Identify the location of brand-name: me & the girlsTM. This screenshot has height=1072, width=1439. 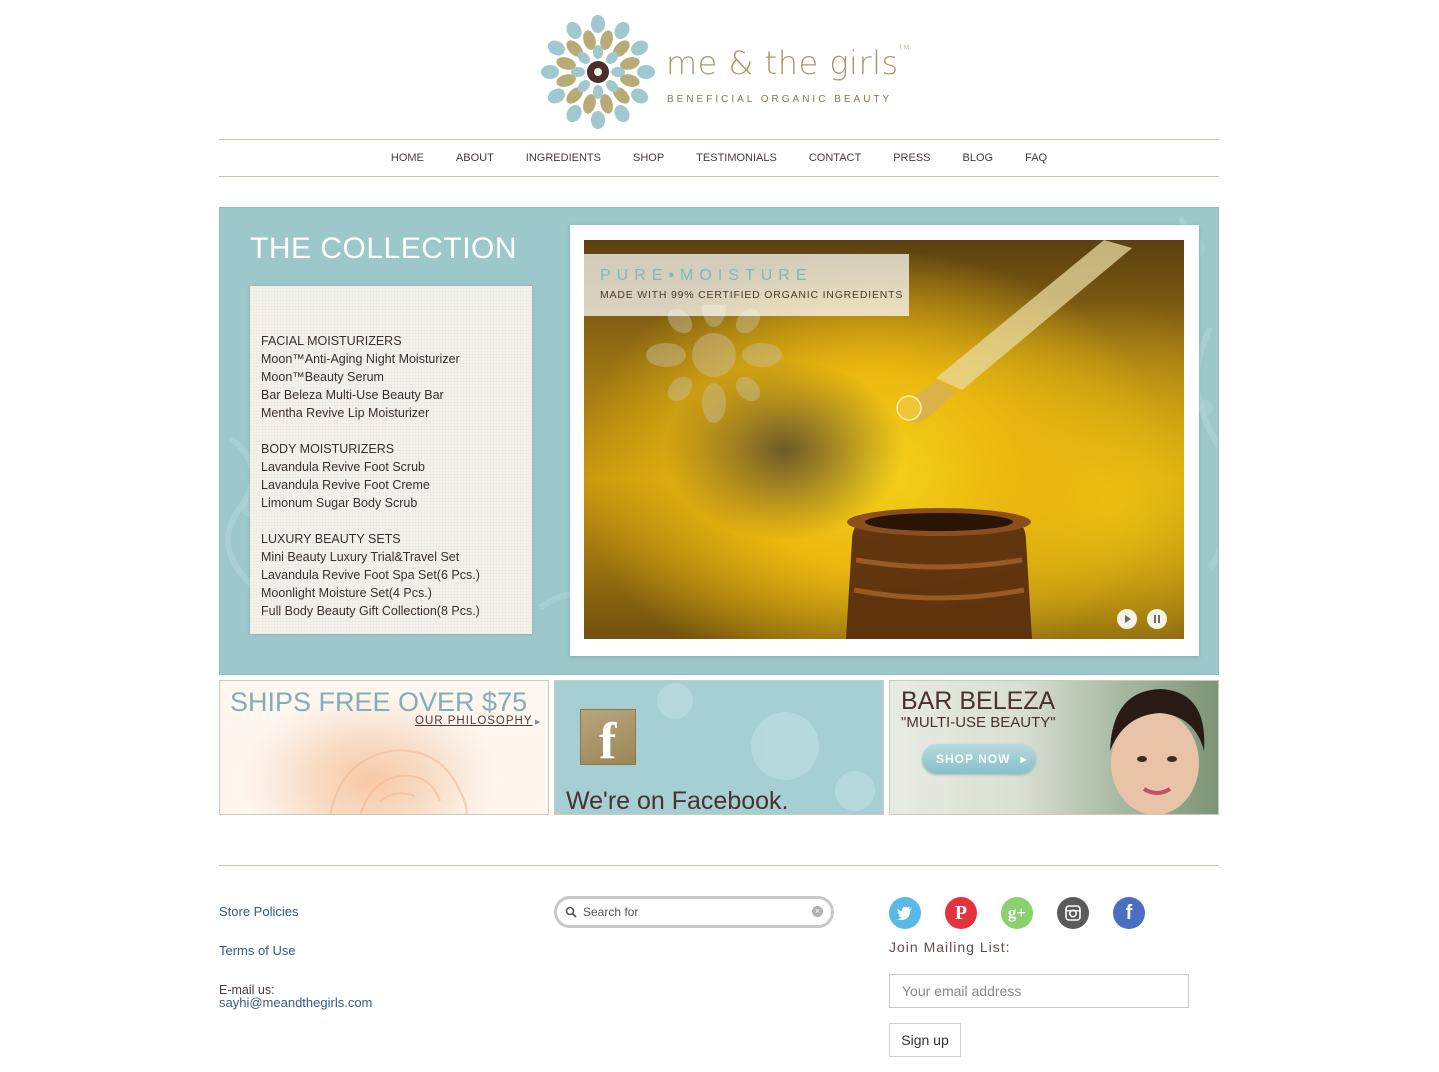
(788, 63).